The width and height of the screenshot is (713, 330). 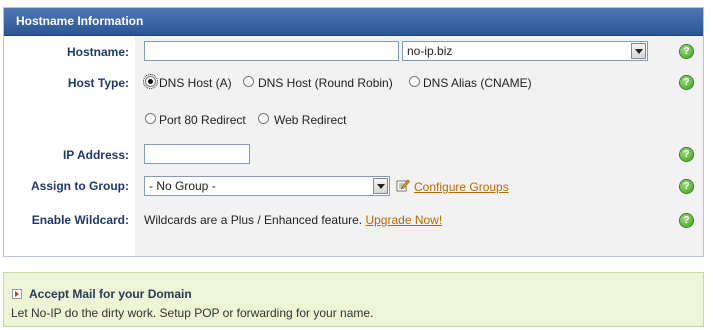 What do you see at coordinates (110, 294) in the screenshot?
I see `promo-title: Accept Mail for your Domain` at bounding box center [110, 294].